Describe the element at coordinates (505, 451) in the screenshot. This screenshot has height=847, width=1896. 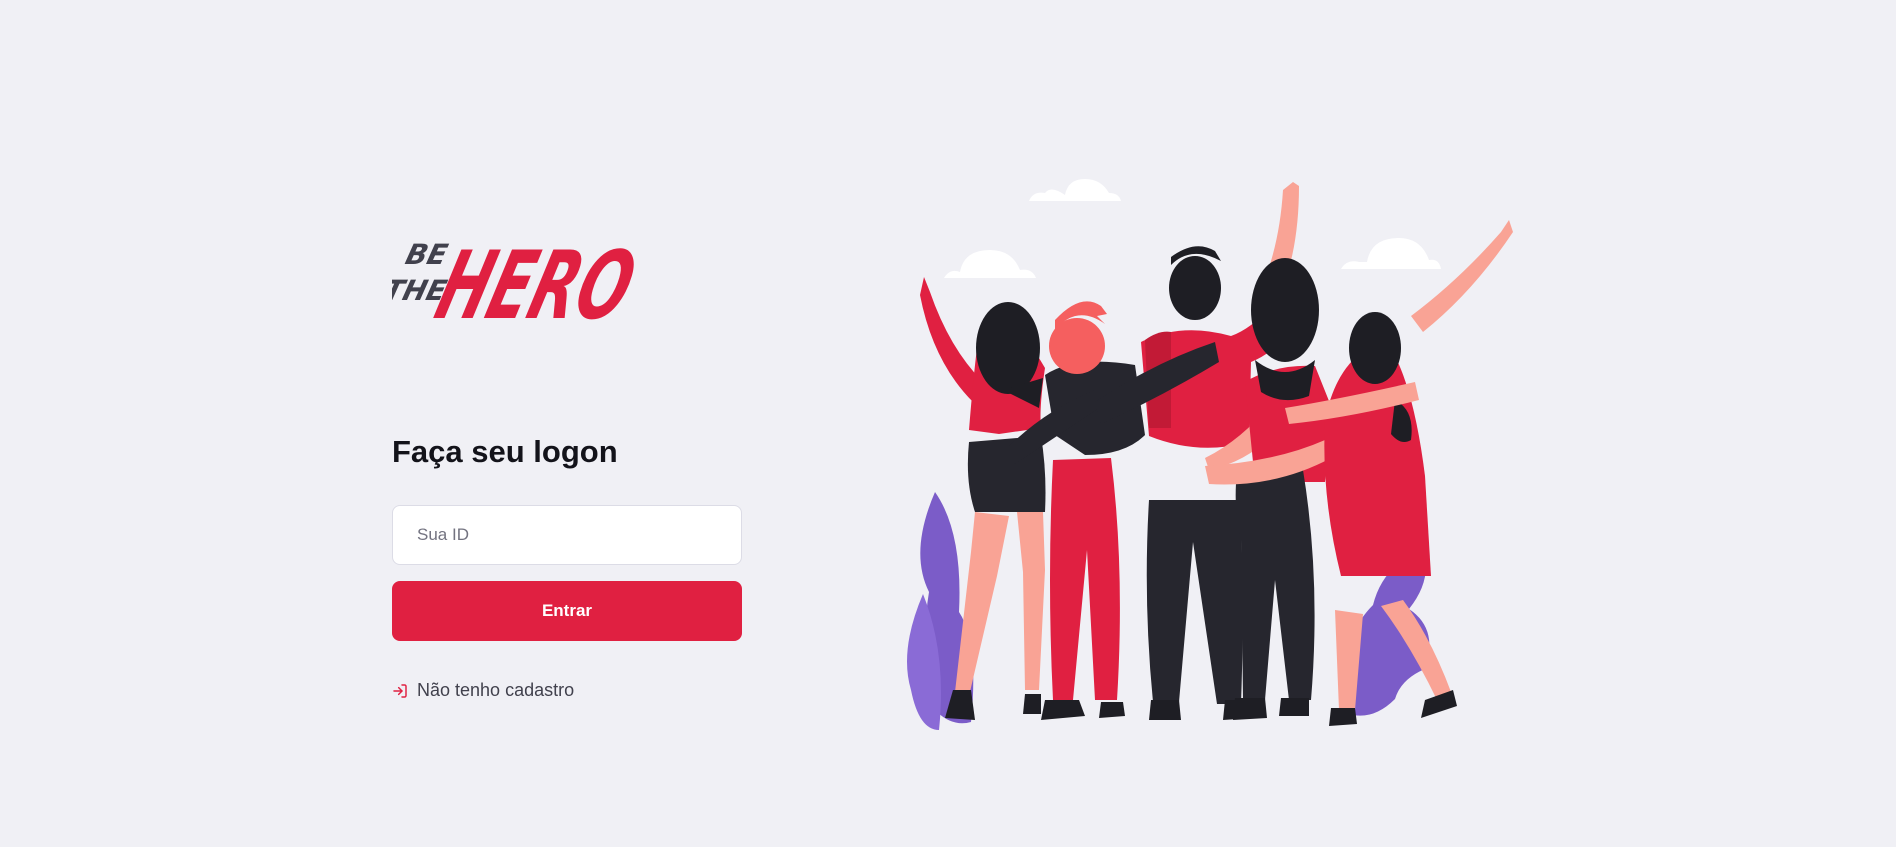
I see `logon-title: Faça seu logon` at that location.